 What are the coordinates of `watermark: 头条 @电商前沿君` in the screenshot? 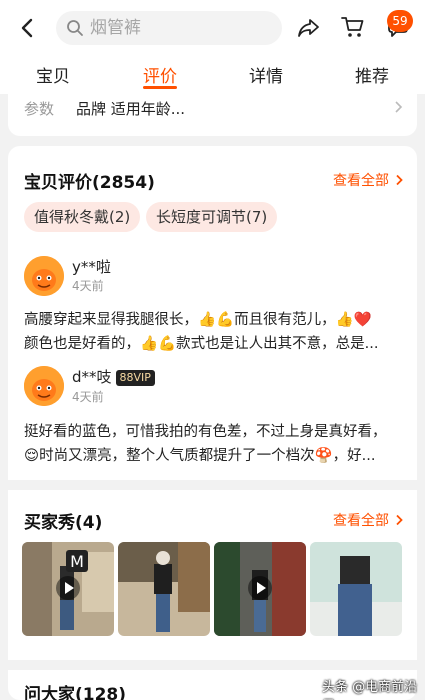 It's located at (370, 690).